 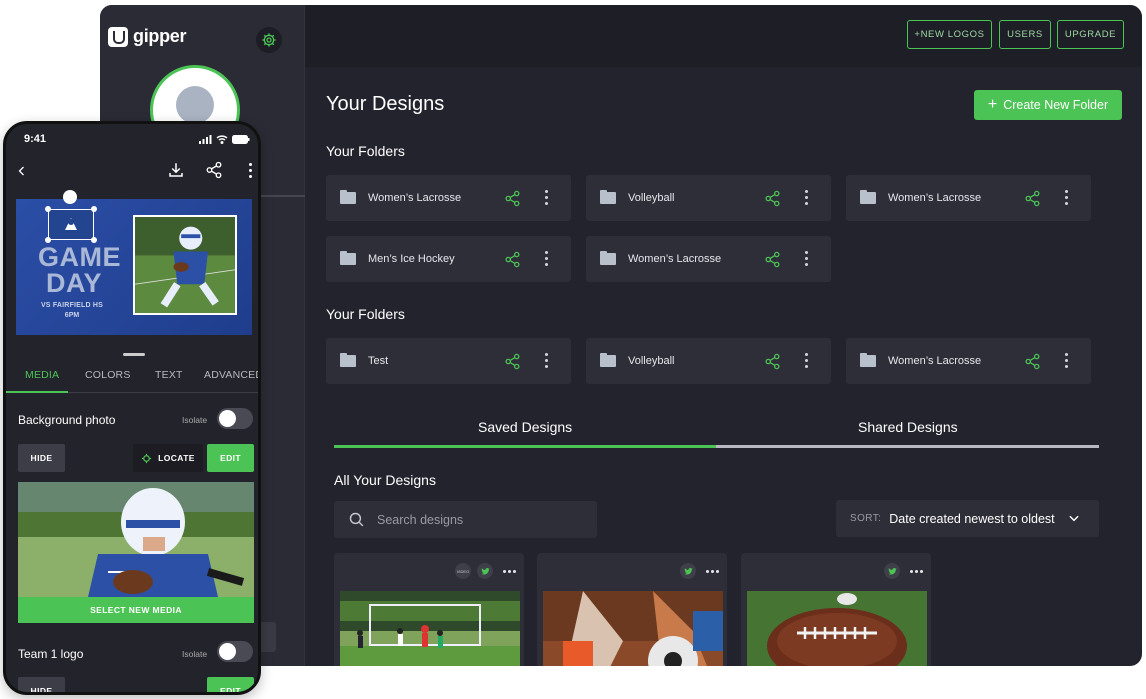 I want to click on back-chevron-icon, so click(x=22, y=171).